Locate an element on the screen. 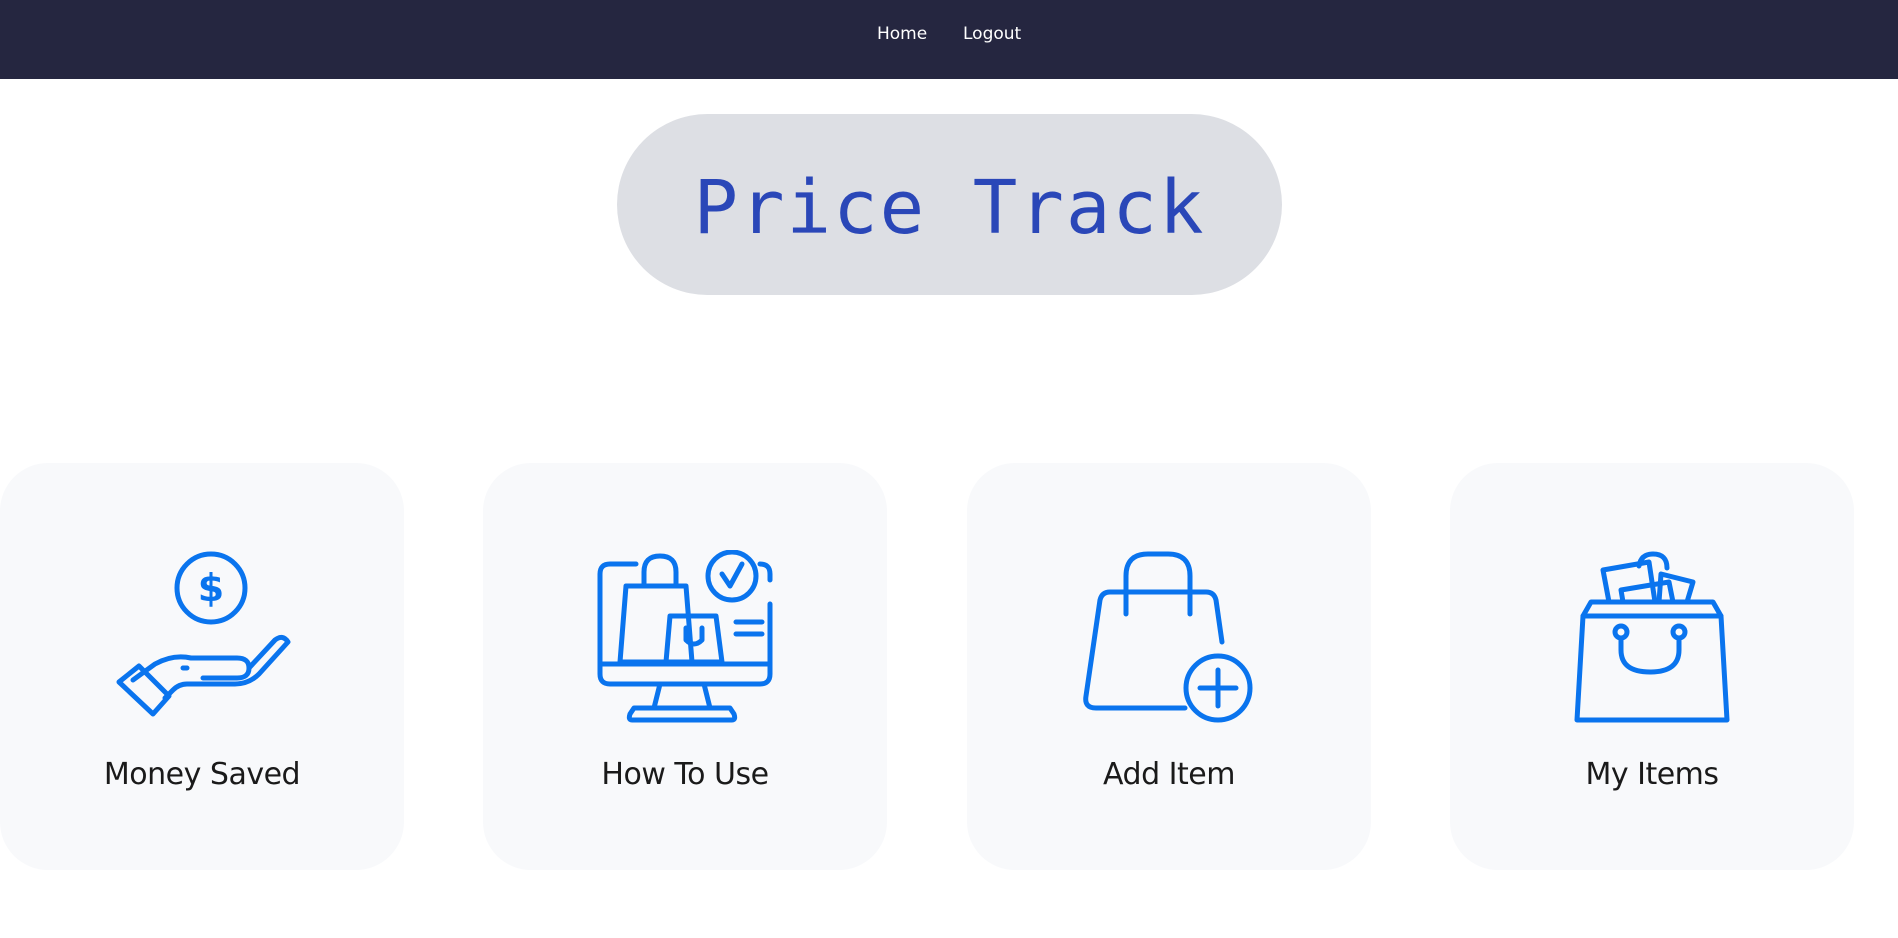 This screenshot has height=938, width=1898. bag-add-icon is located at coordinates (1169, 639).